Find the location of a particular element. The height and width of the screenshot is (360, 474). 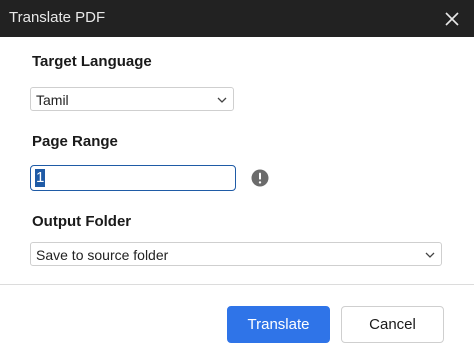

output-folder-select: Save to source folder is located at coordinates (236, 254).